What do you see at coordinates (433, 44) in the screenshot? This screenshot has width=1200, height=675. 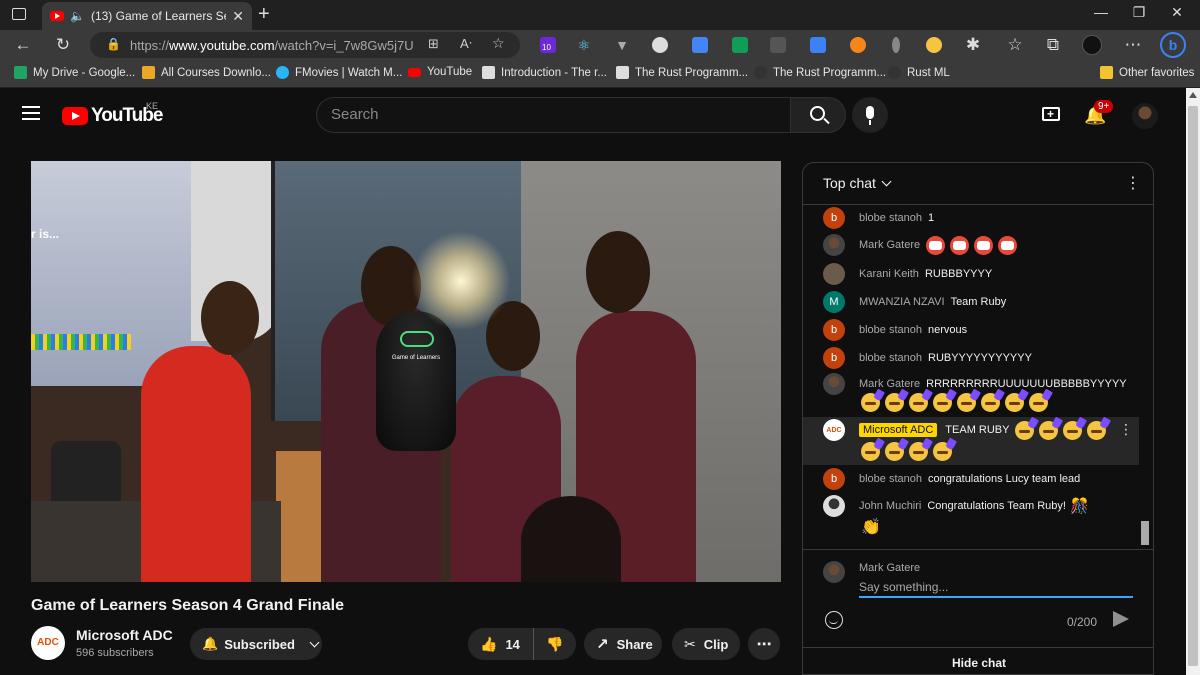 I see `app-available-icon: ⊞` at bounding box center [433, 44].